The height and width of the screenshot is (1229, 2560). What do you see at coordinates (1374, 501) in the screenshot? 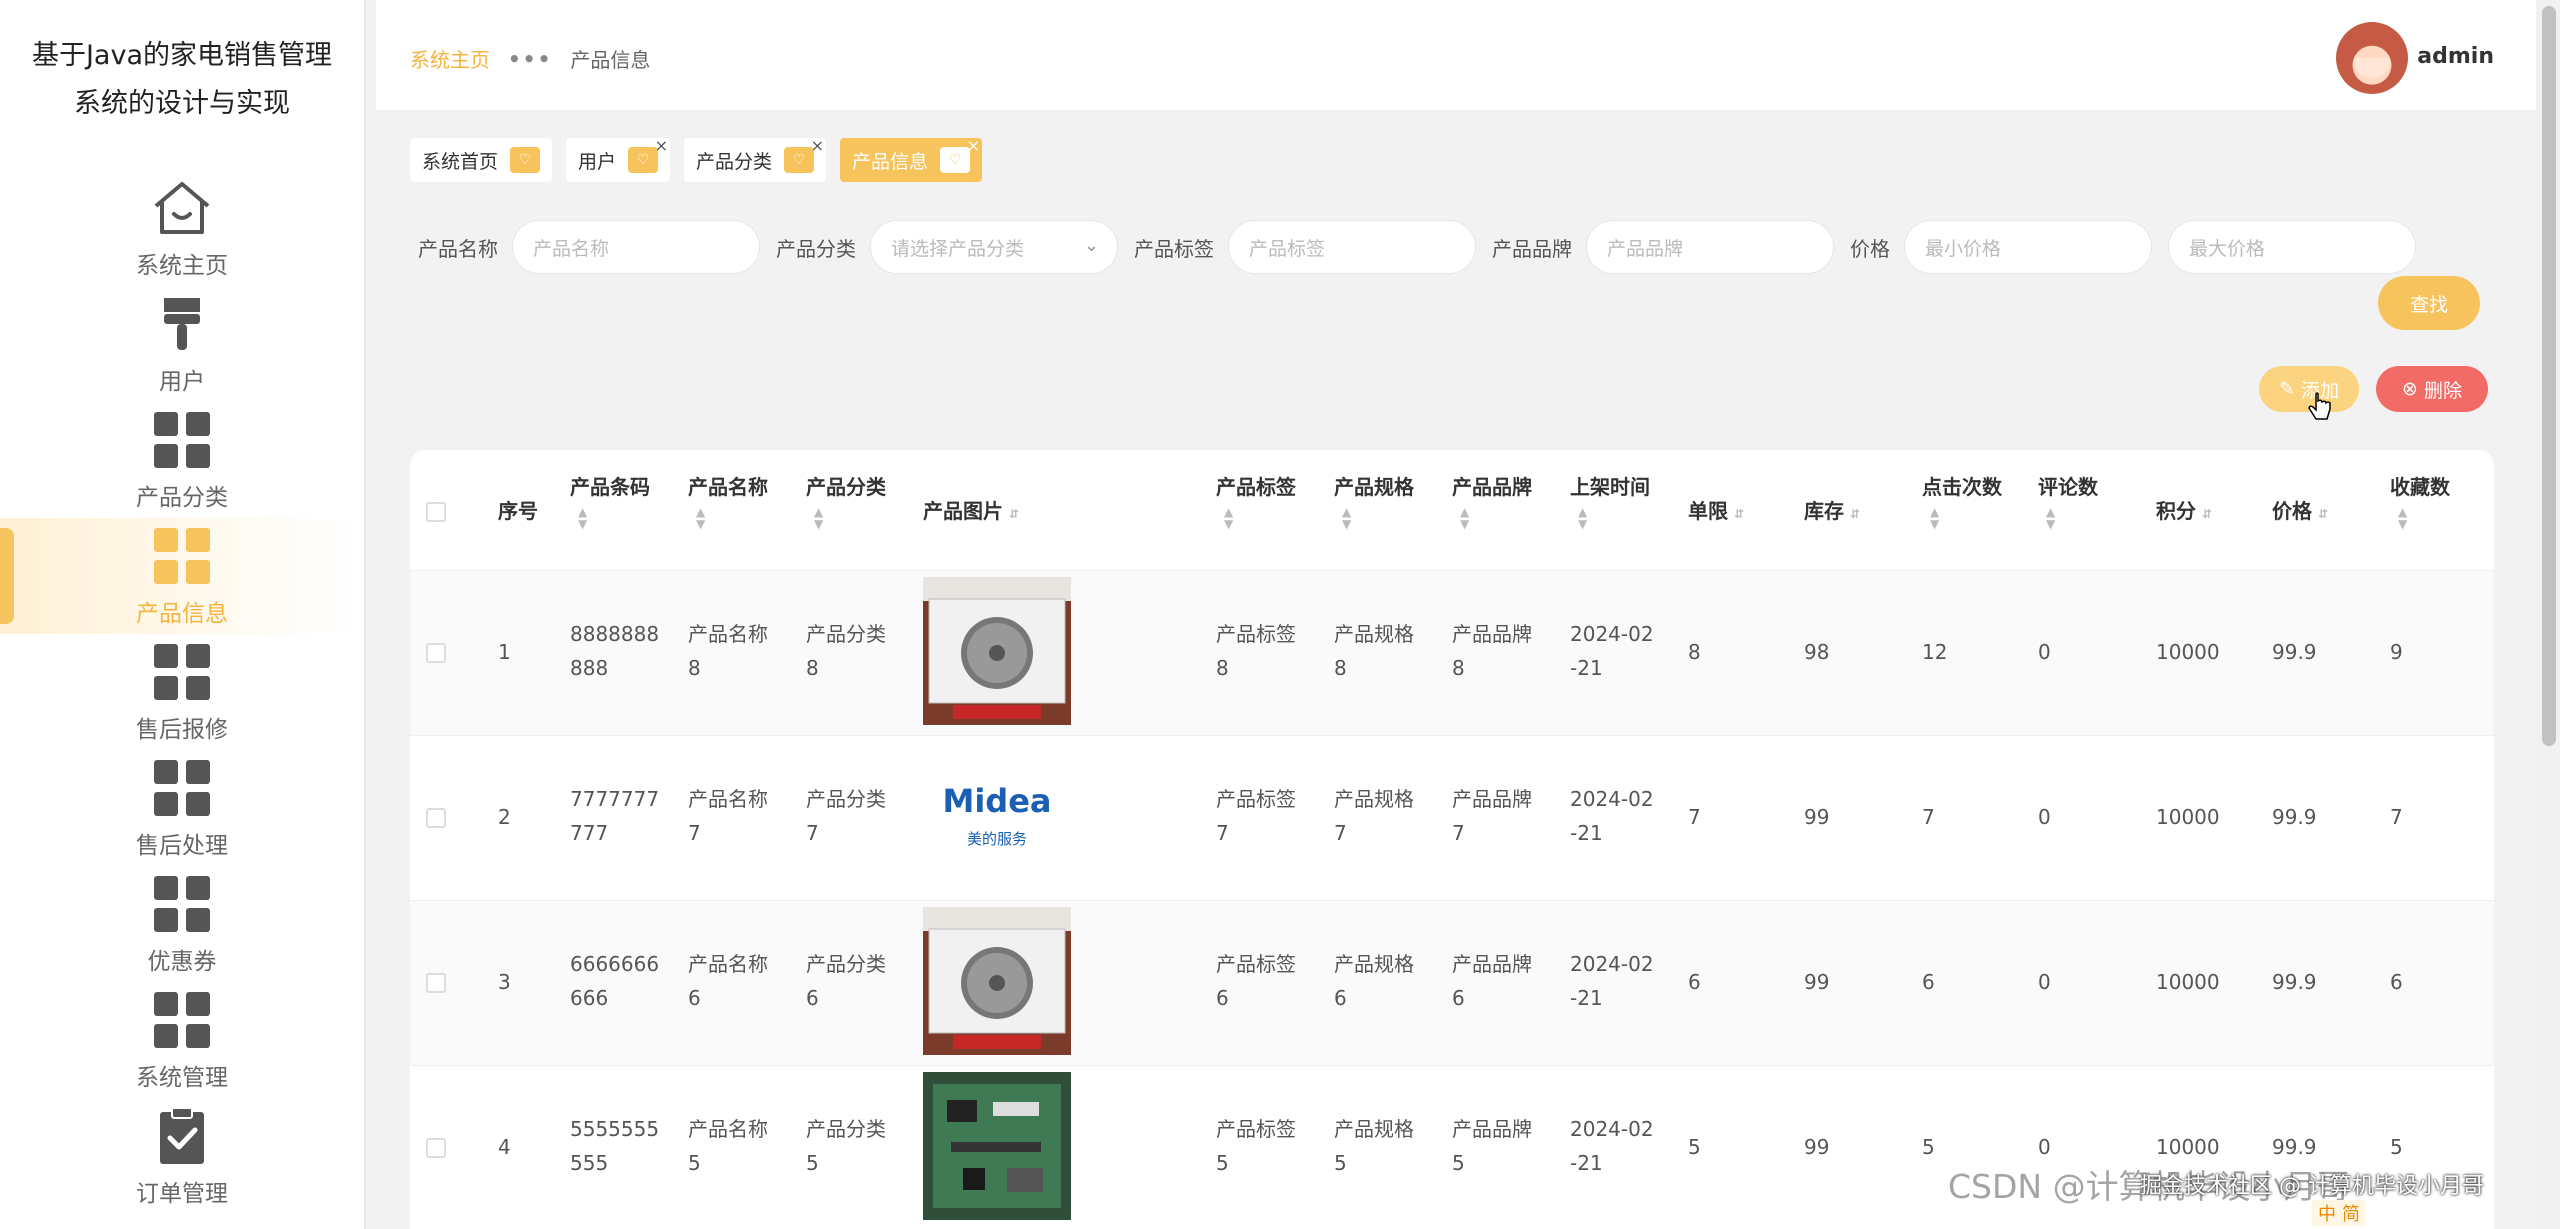
I see `col-spec: 产品规格 ▲ ▼` at bounding box center [1374, 501].